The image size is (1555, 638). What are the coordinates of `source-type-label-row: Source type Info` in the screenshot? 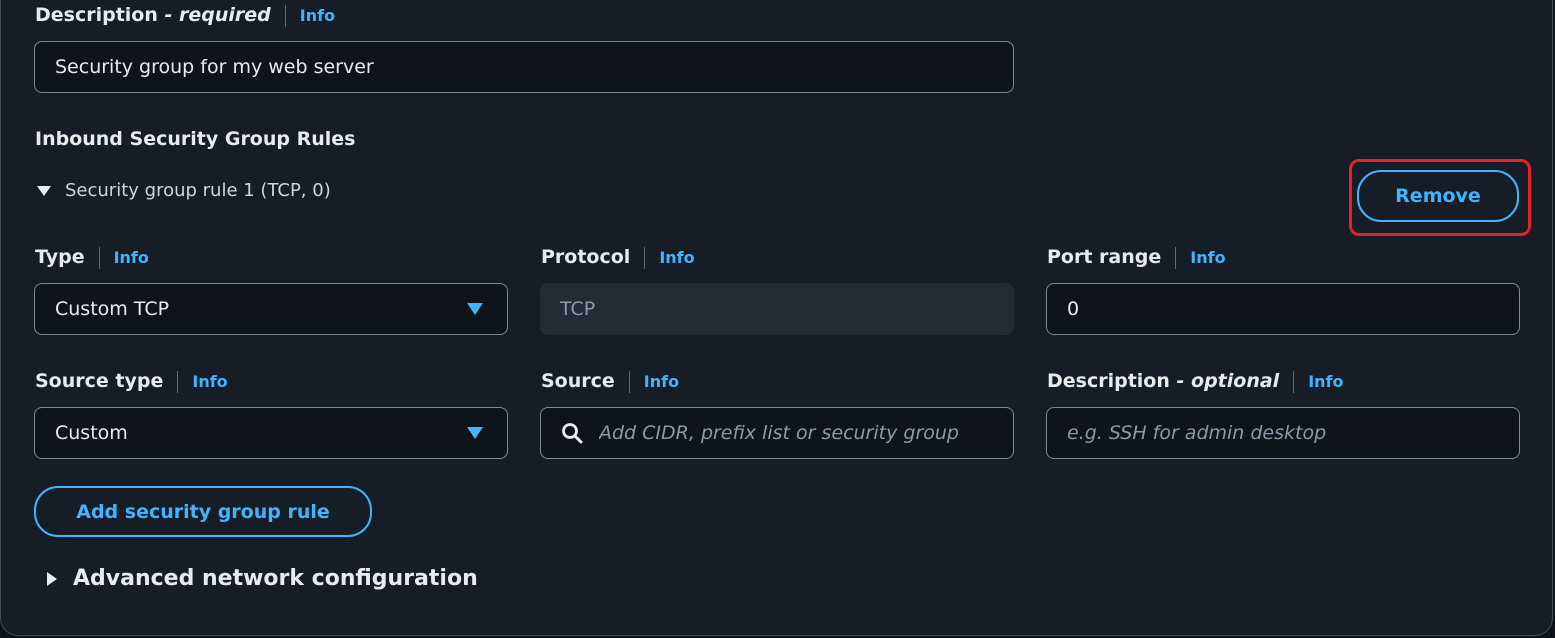 It's located at (131, 381).